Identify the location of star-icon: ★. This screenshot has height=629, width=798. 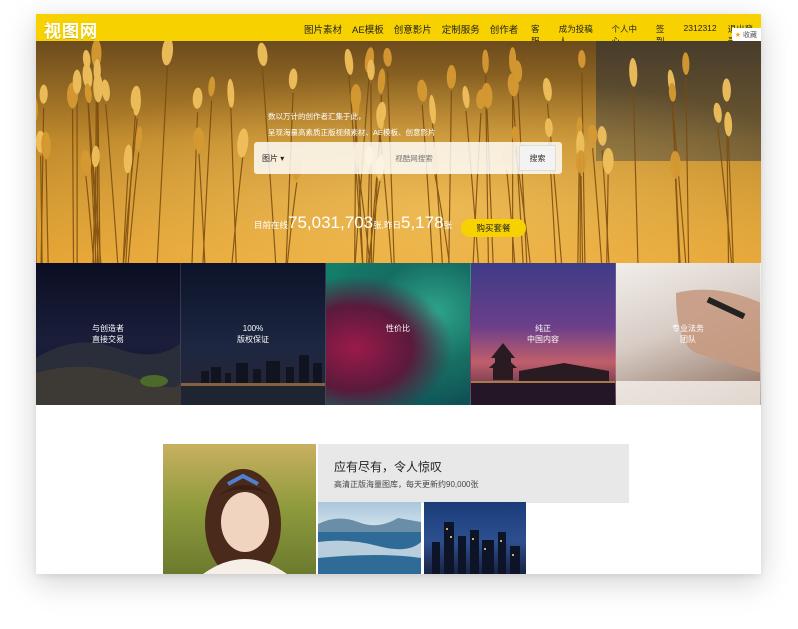
(737, 35).